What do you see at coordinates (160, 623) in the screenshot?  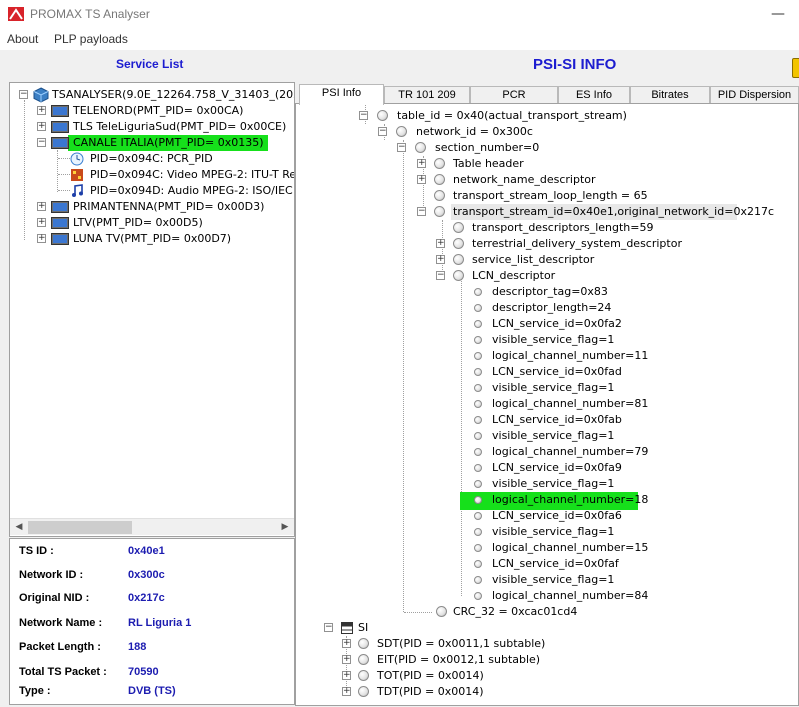 I see `network-name-value: RL Liguria 1` at bounding box center [160, 623].